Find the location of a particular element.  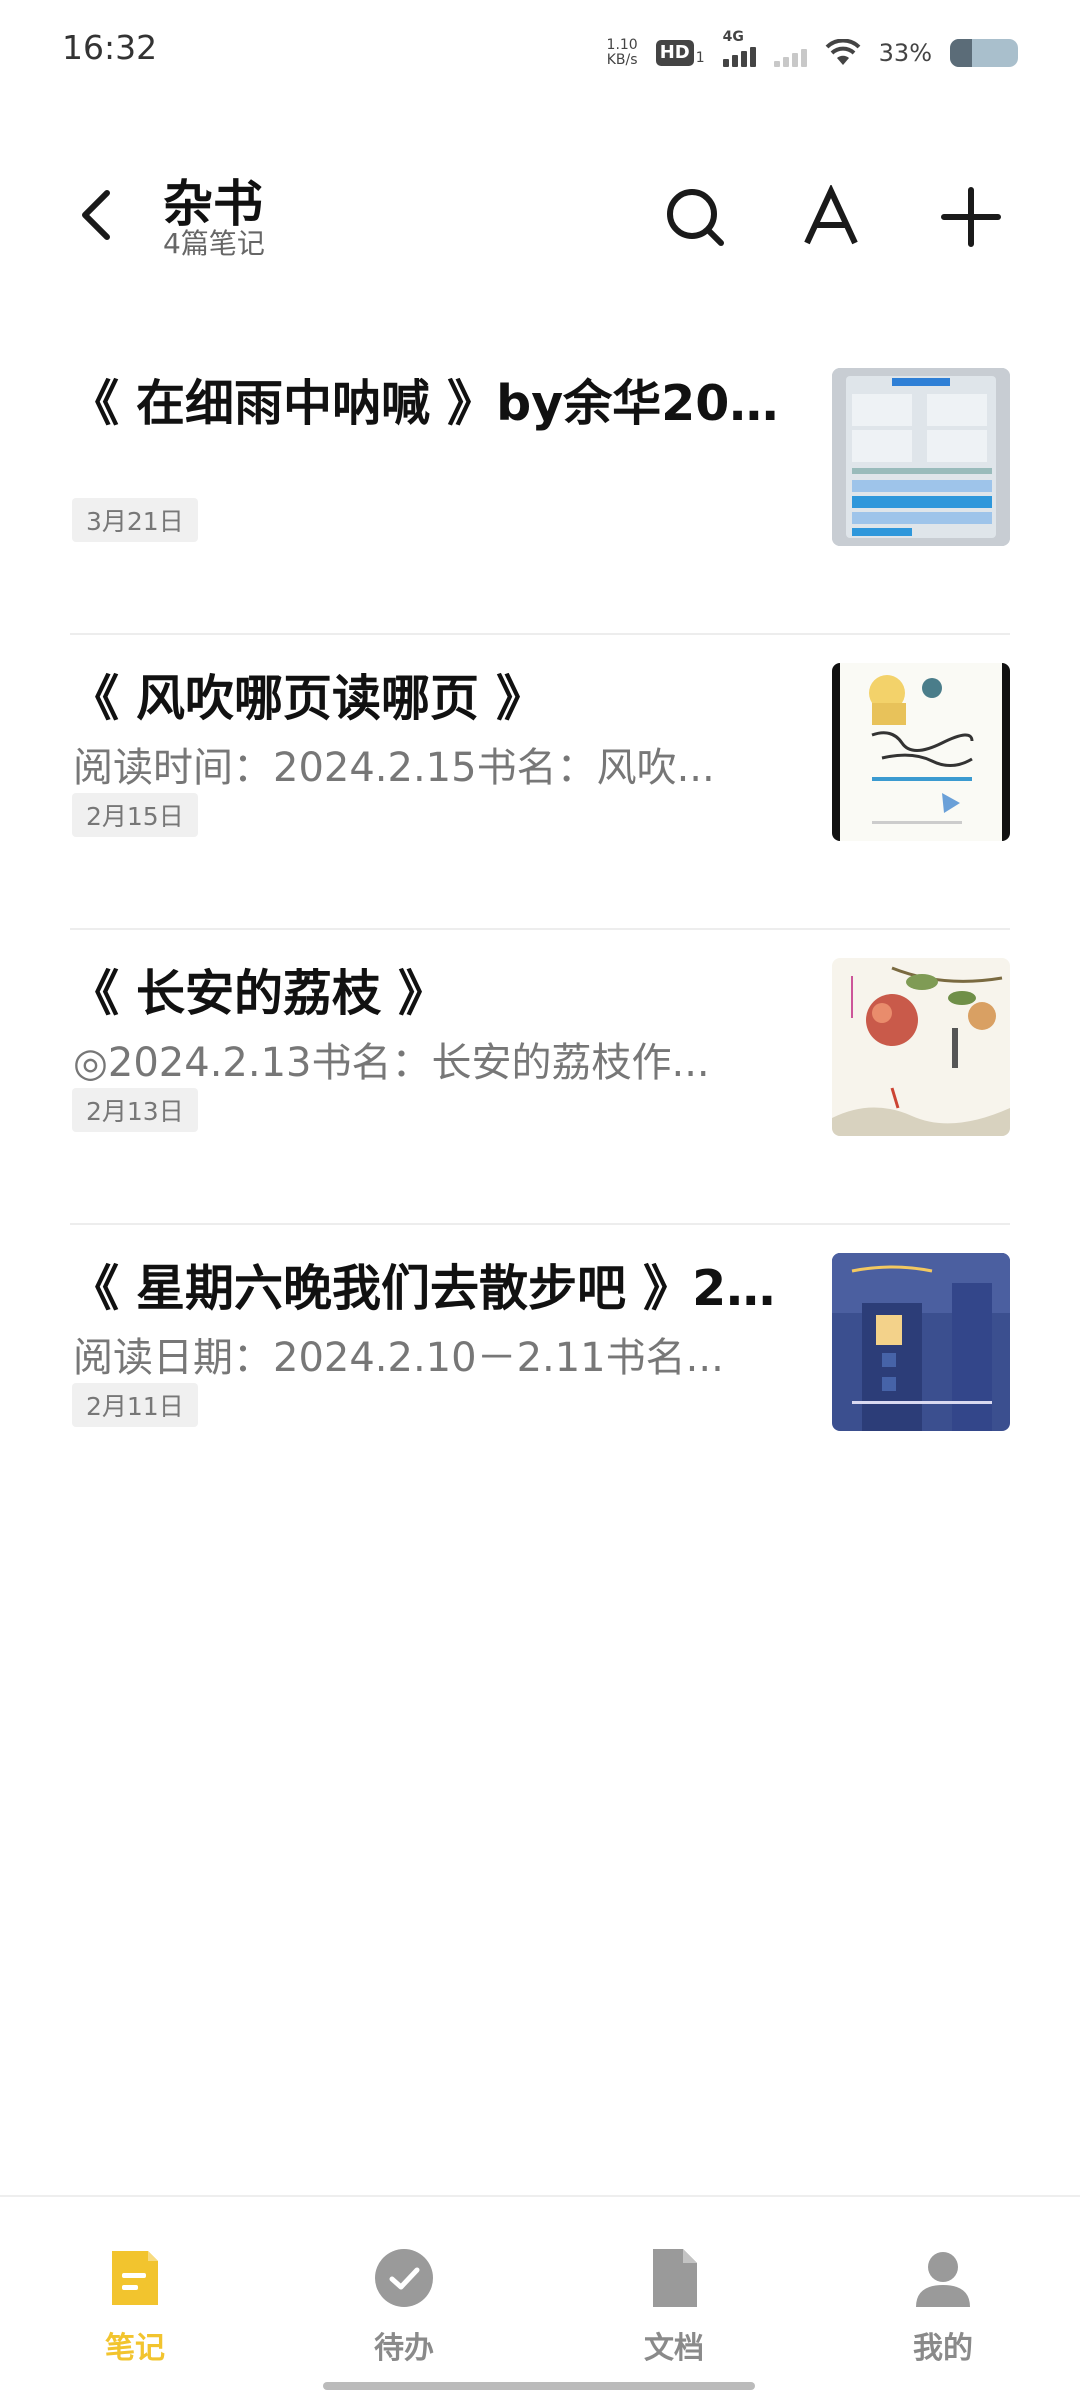

note-item: 《 长安的荔枝 》 ◎2024.2.13书名：长安的荔枝作... 2月13日 is located at coordinates (540, 1077).